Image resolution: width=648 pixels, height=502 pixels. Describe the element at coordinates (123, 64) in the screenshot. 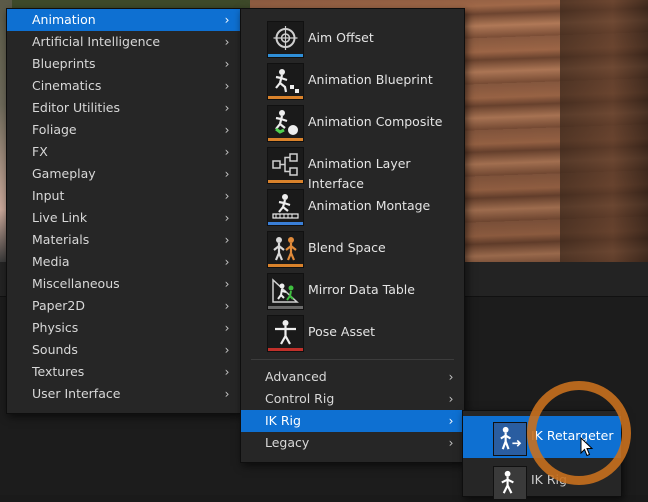

I see `menu-item-blueprints: Blueprints ›` at that location.